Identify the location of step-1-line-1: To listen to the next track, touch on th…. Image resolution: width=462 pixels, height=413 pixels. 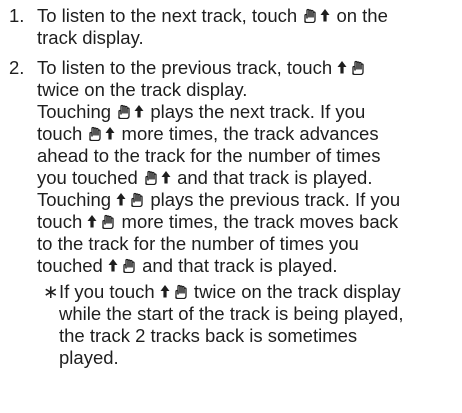
(212, 16).